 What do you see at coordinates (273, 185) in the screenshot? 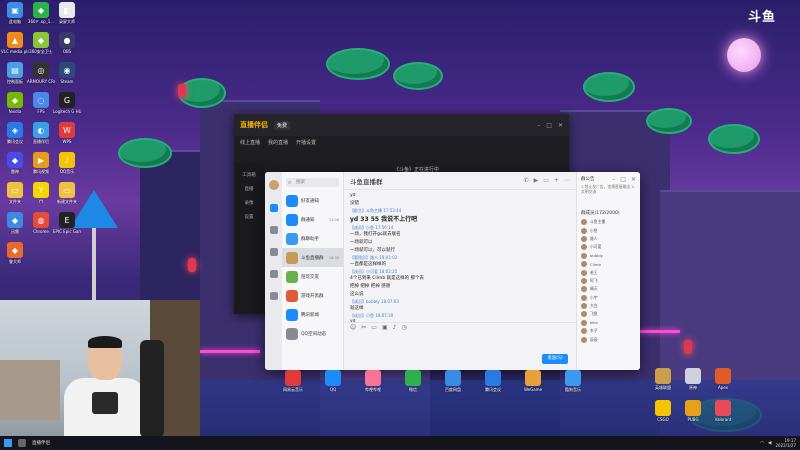
I see `avatar` at bounding box center [273, 185].